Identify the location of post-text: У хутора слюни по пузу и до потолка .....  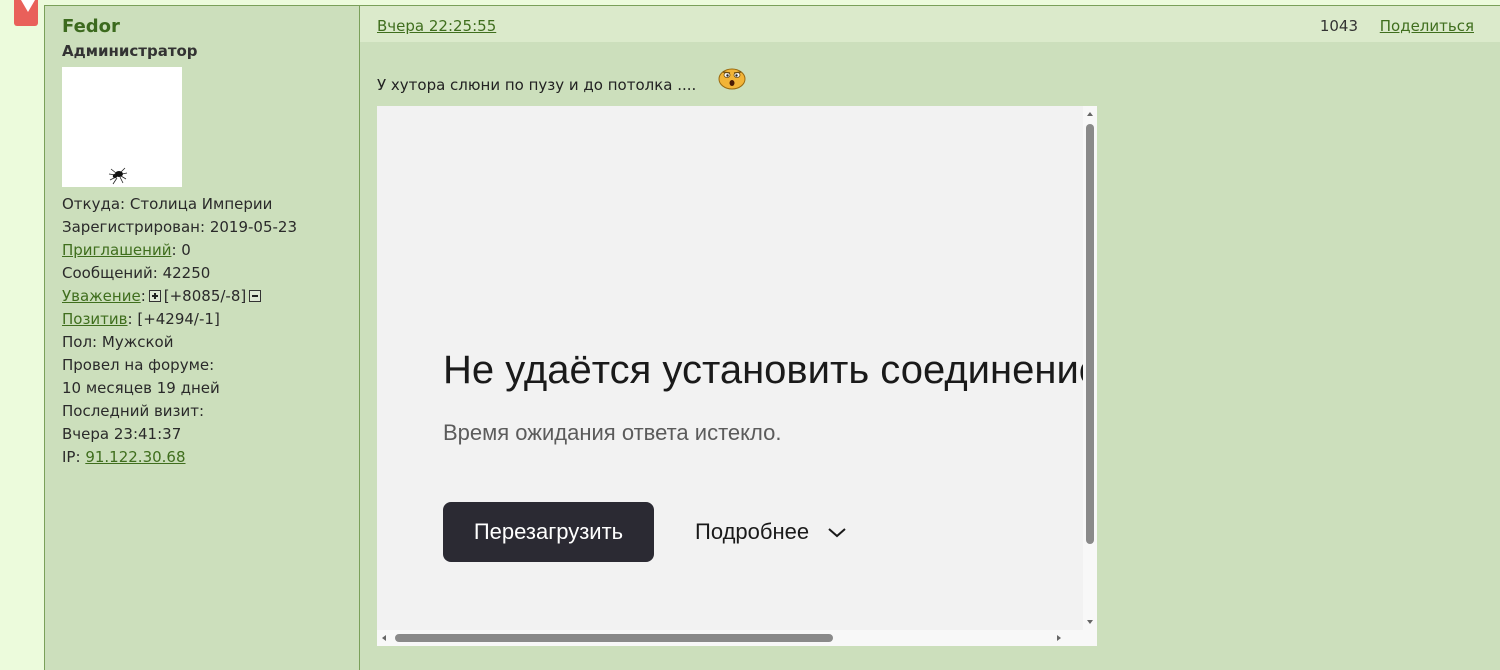
(537, 85).